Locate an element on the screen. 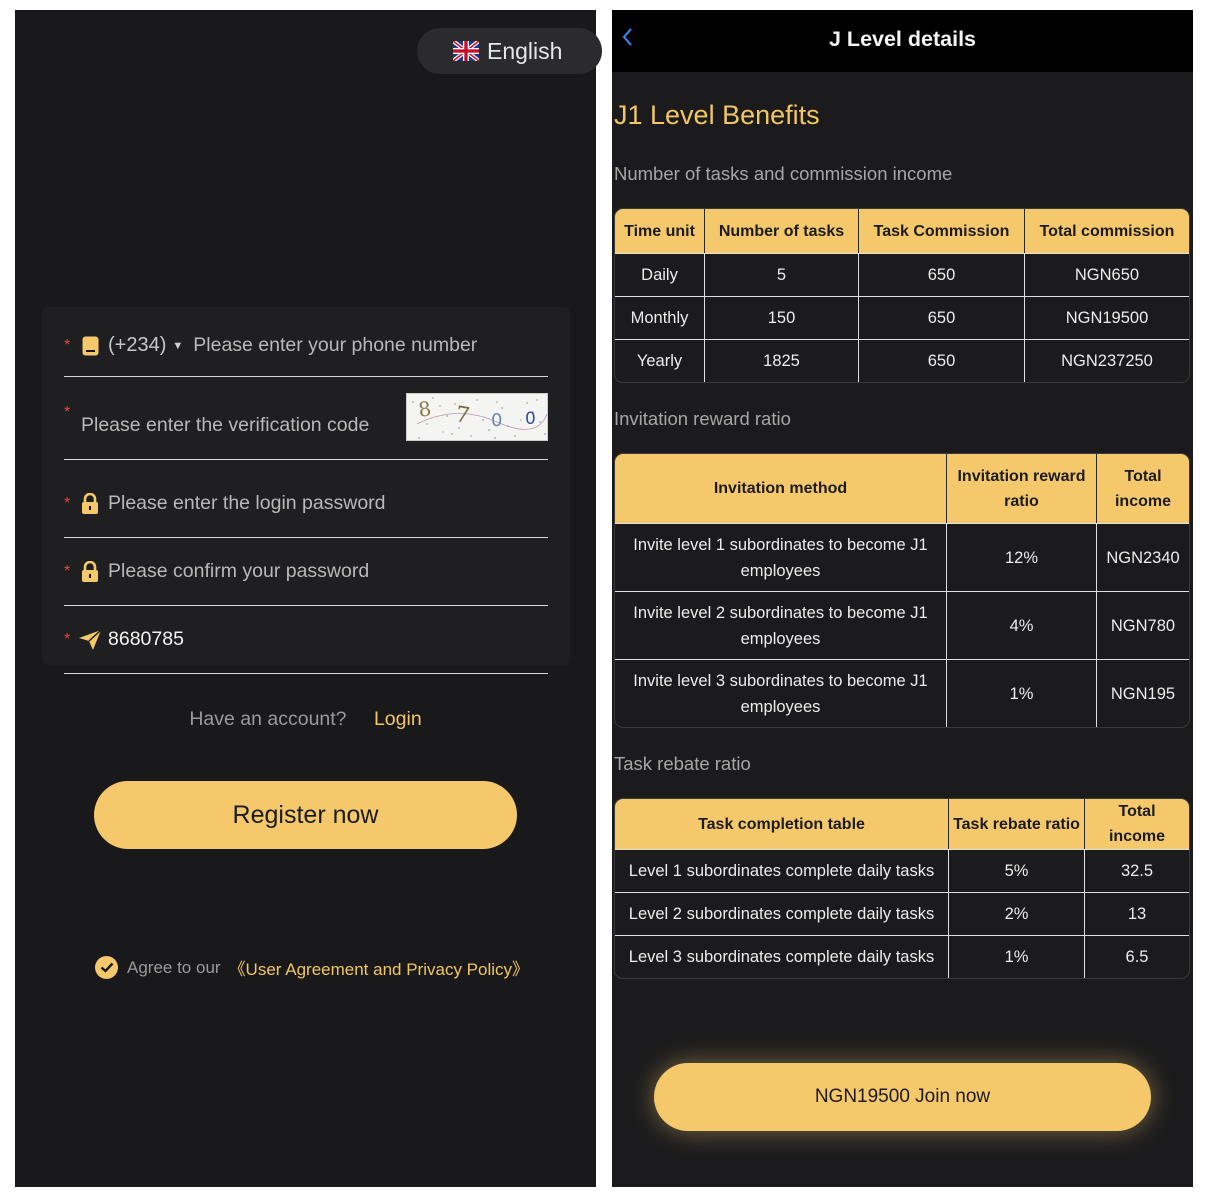  table-header: Task rebate ratio is located at coordinates (1017, 824).